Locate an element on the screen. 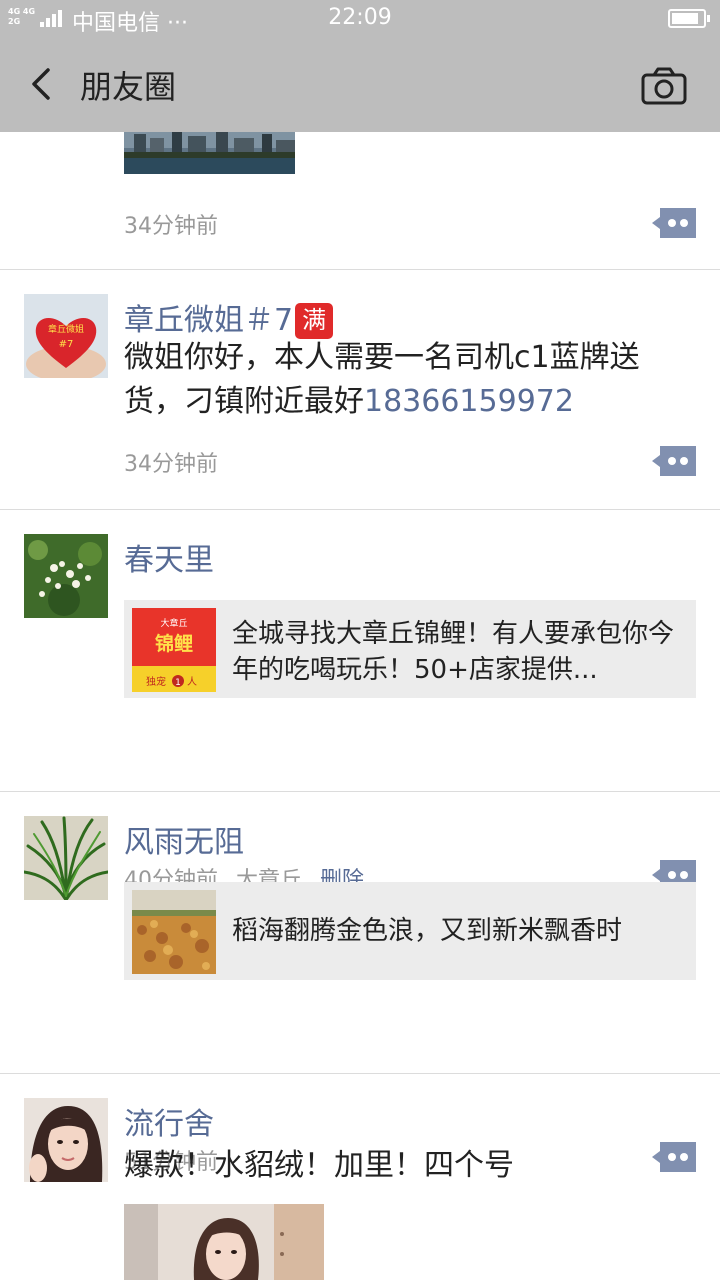 The height and width of the screenshot is (1280, 720). page-title: 朋友圈 is located at coordinates (128, 87).